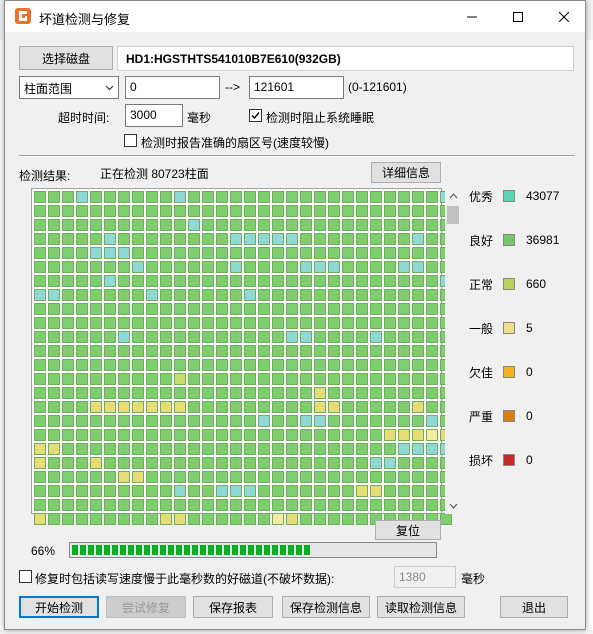  What do you see at coordinates (501, 328) in the screenshot?
I see `legend-fair: 一般 5` at bounding box center [501, 328].